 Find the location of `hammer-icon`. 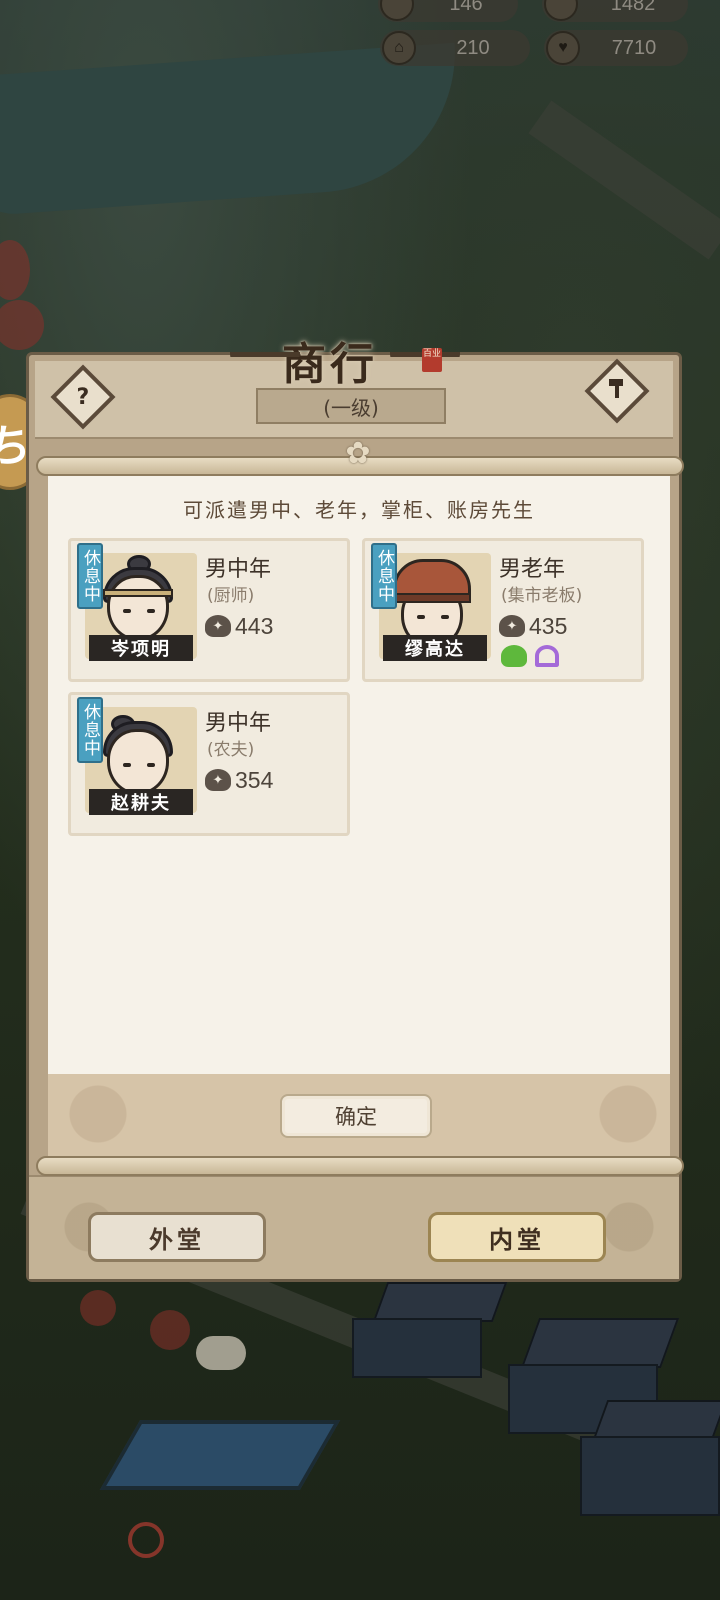

hammer-icon is located at coordinates (617, 391).